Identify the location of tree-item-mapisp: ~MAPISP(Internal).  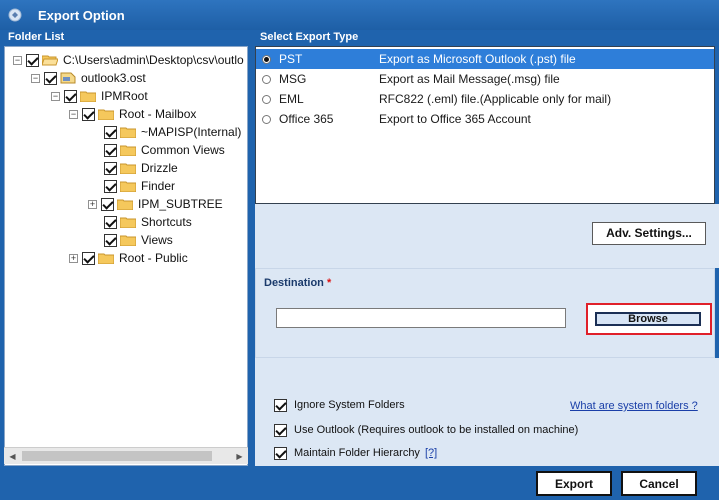
(172, 132).